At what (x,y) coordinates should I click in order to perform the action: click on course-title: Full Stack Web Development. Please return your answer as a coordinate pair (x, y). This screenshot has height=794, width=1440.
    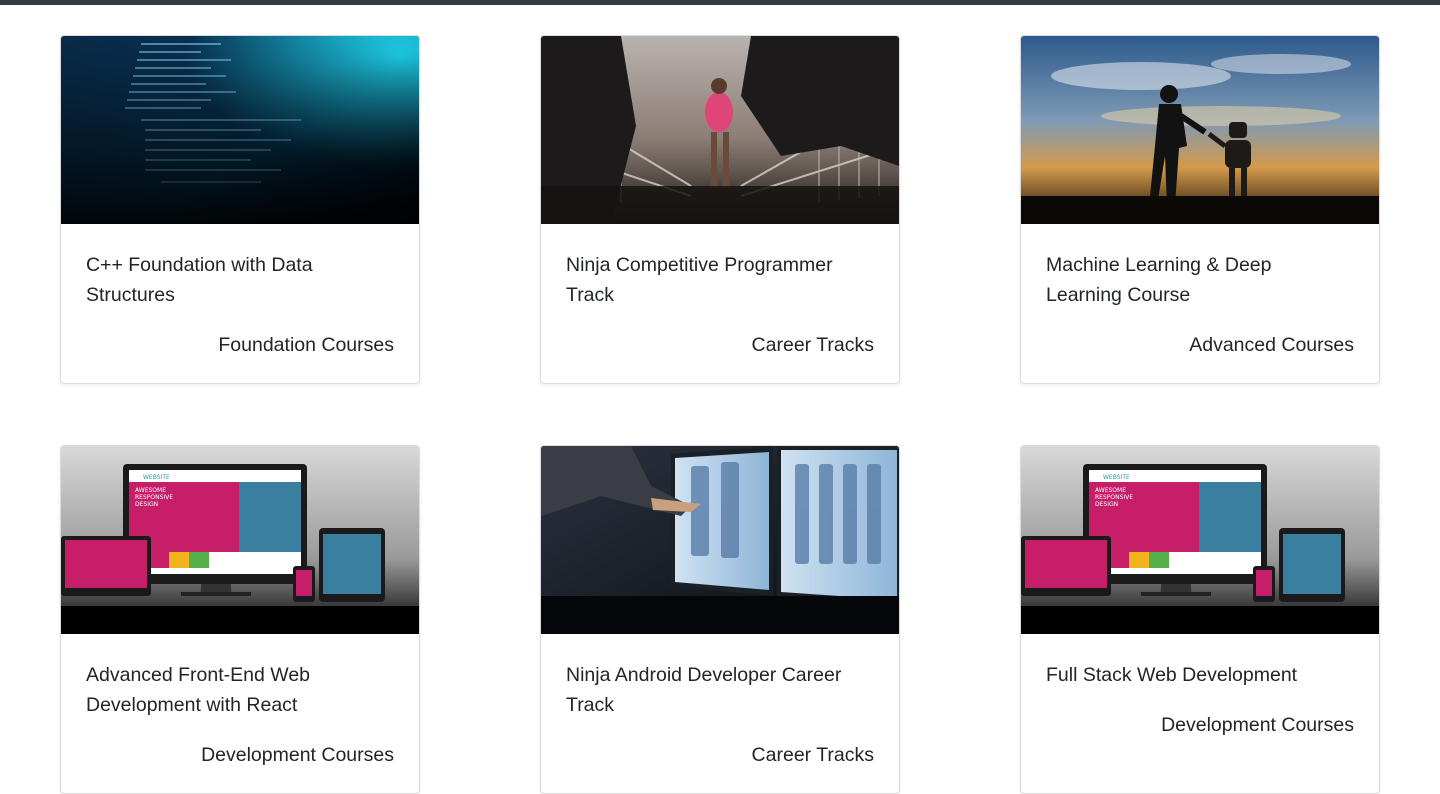
    Looking at the image, I should click on (1172, 675).